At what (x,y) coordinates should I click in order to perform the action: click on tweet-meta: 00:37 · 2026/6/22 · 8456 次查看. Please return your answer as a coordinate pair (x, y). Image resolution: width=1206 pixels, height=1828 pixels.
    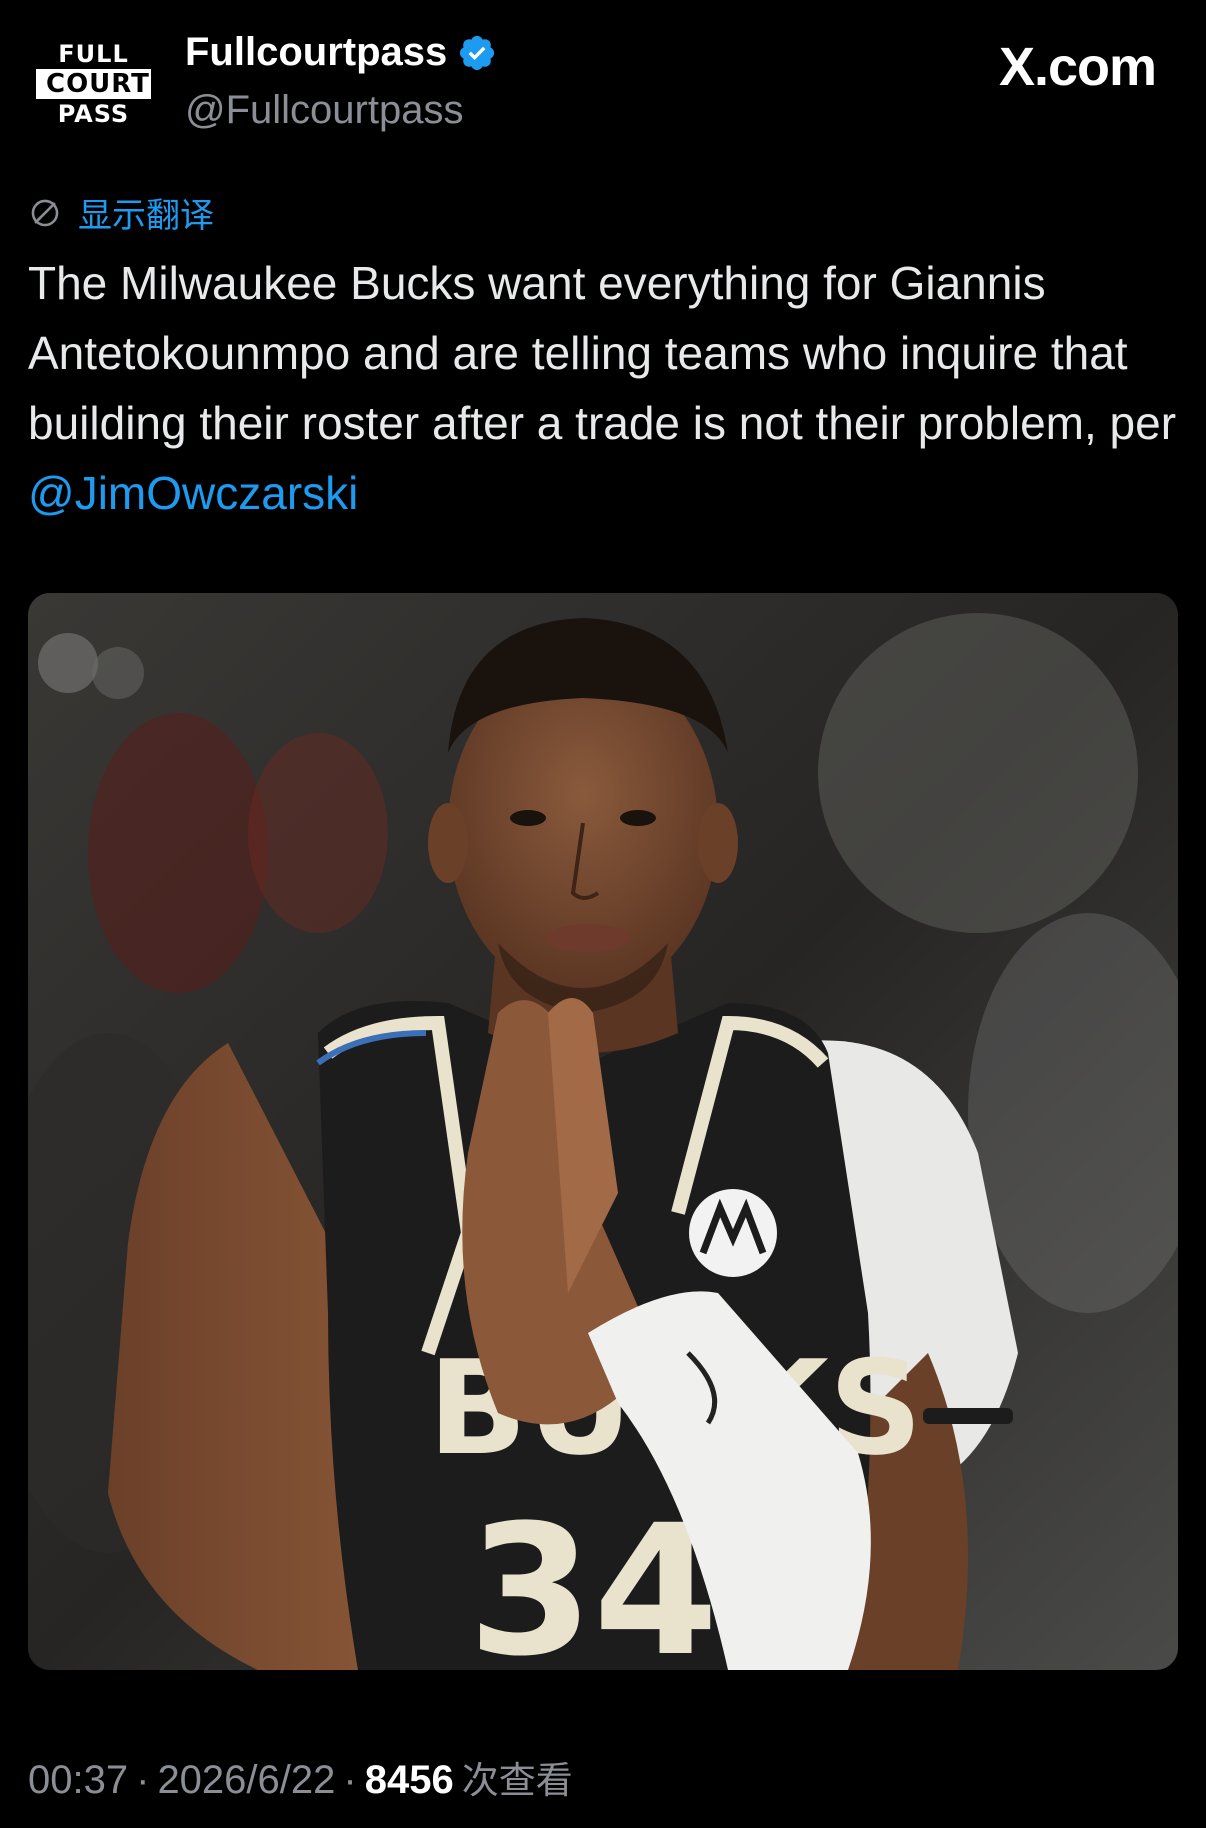
    Looking at the image, I should click on (300, 1777).